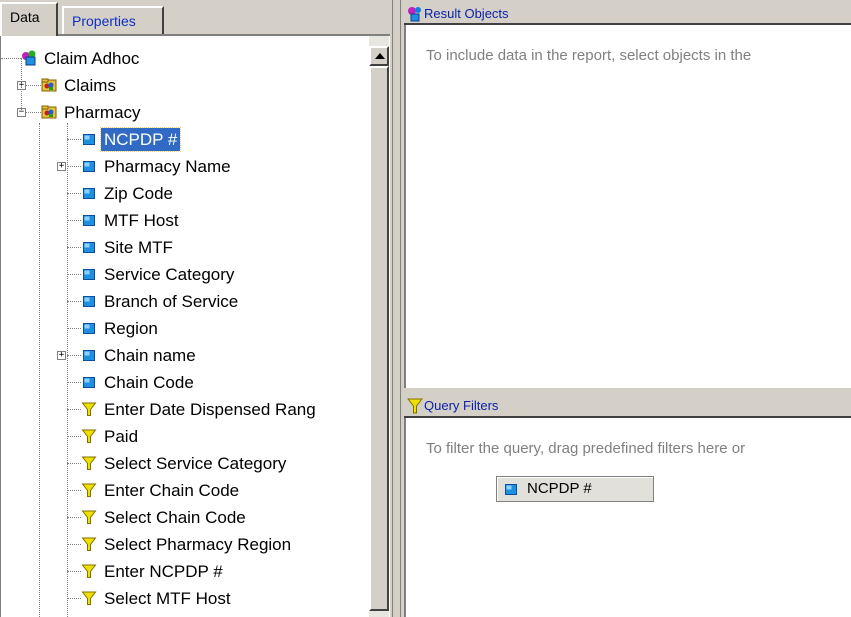  What do you see at coordinates (185, 247) in the screenshot?
I see `tree-object-row: Site MTF` at bounding box center [185, 247].